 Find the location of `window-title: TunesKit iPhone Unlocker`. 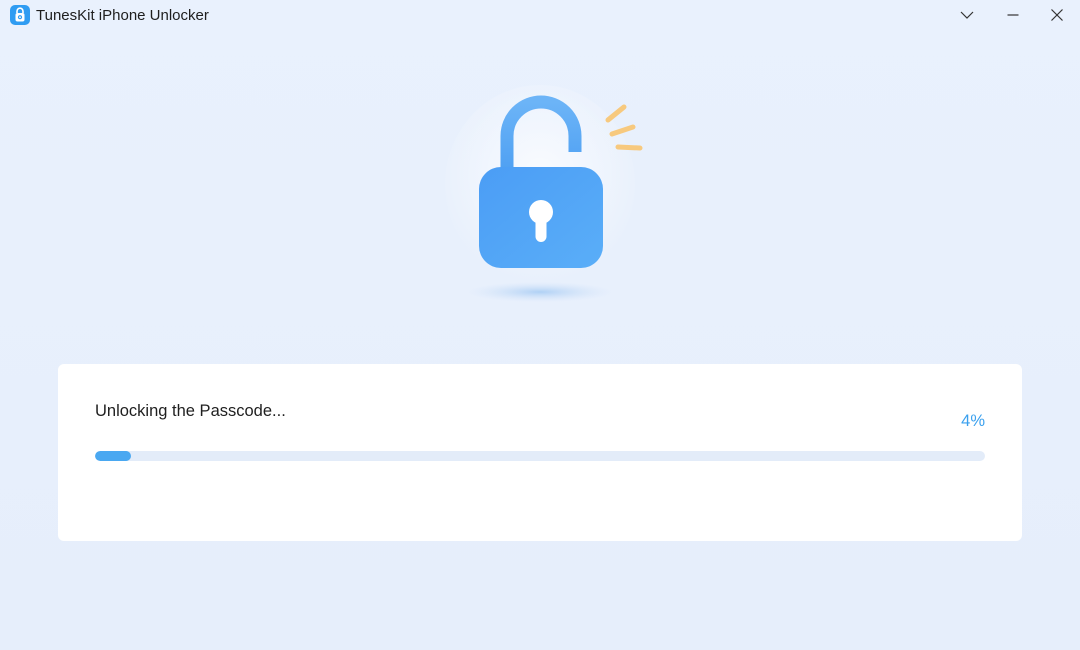

window-title: TunesKit iPhone Unlocker is located at coordinates (122, 15).